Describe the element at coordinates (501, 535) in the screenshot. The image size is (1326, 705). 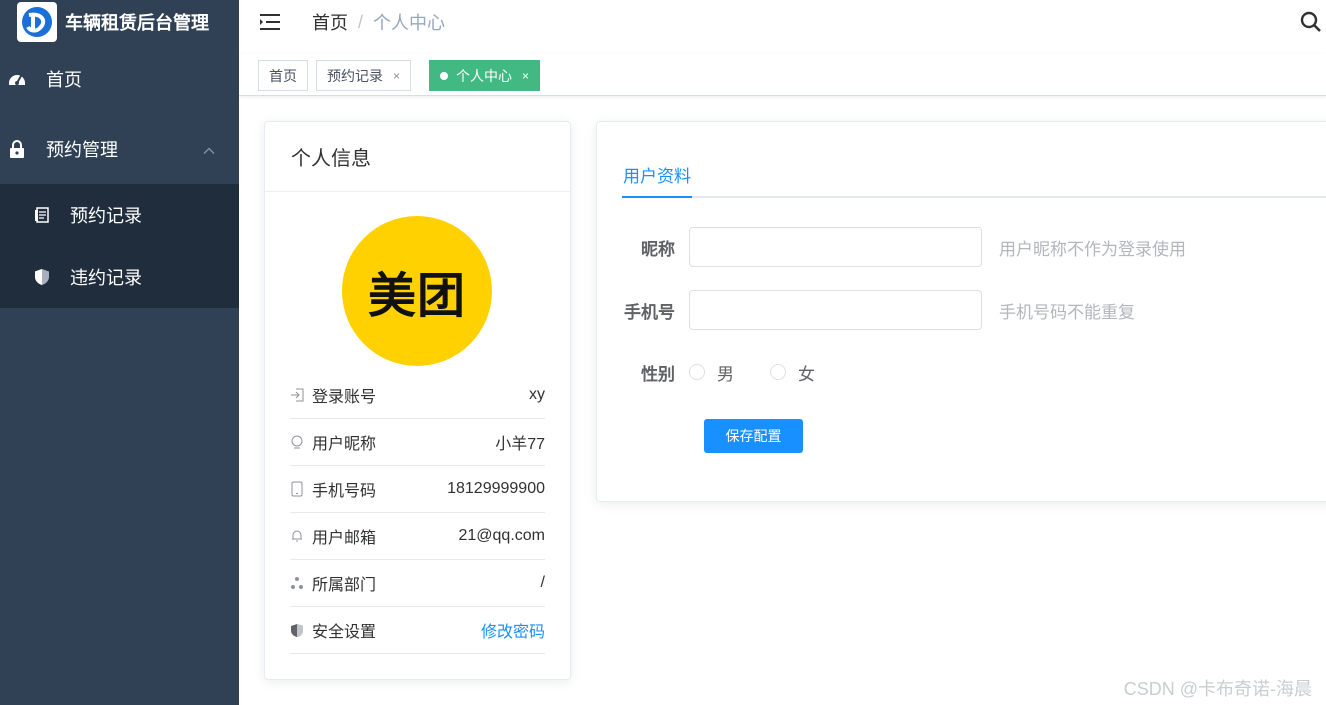
I see `info-value: 21@qq.com` at that location.